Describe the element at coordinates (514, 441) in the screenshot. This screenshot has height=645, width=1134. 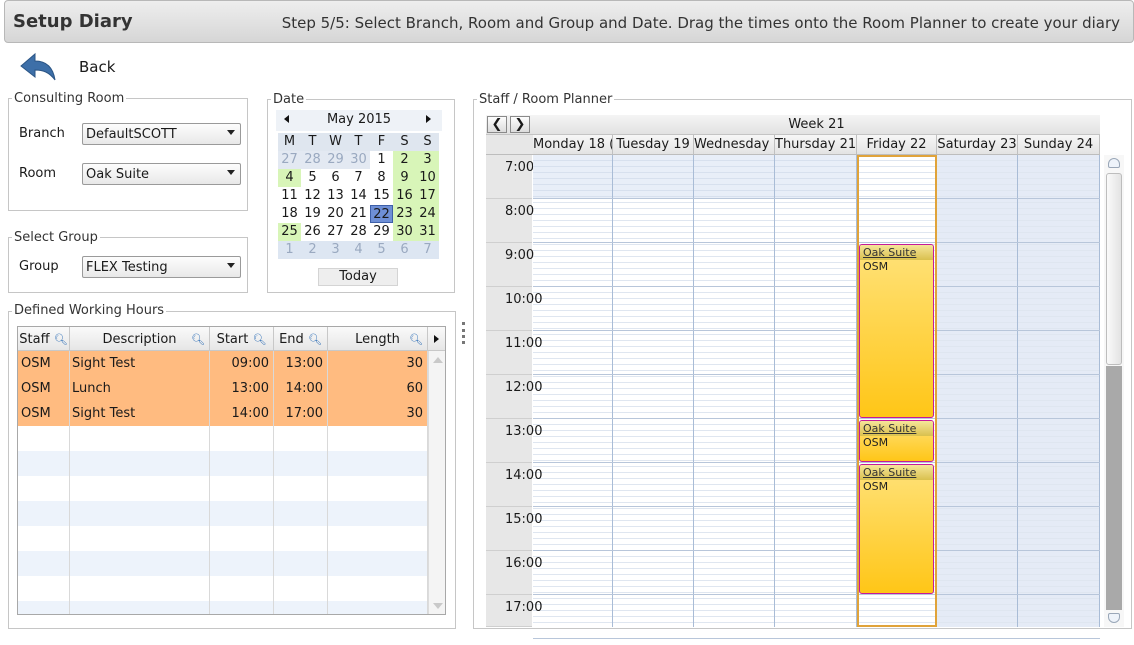
I see `time-label: 13:00` at that location.